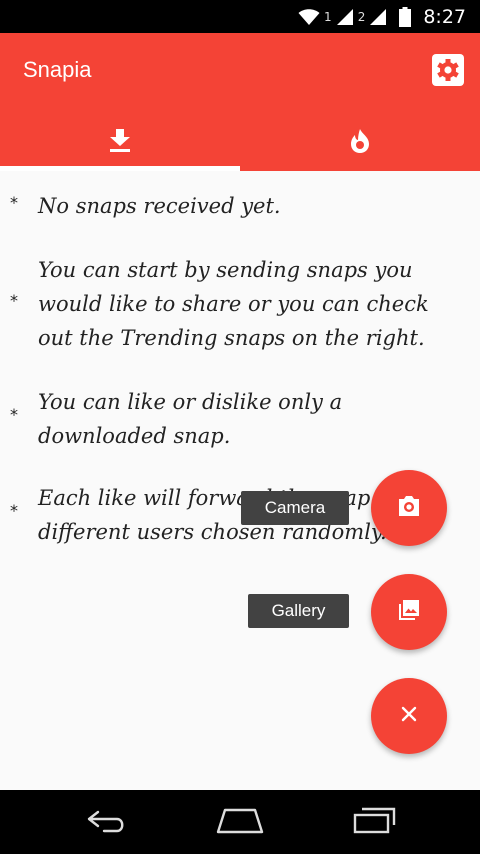 The height and width of the screenshot is (854, 480). I want to click on home-button, so click(240, 822).